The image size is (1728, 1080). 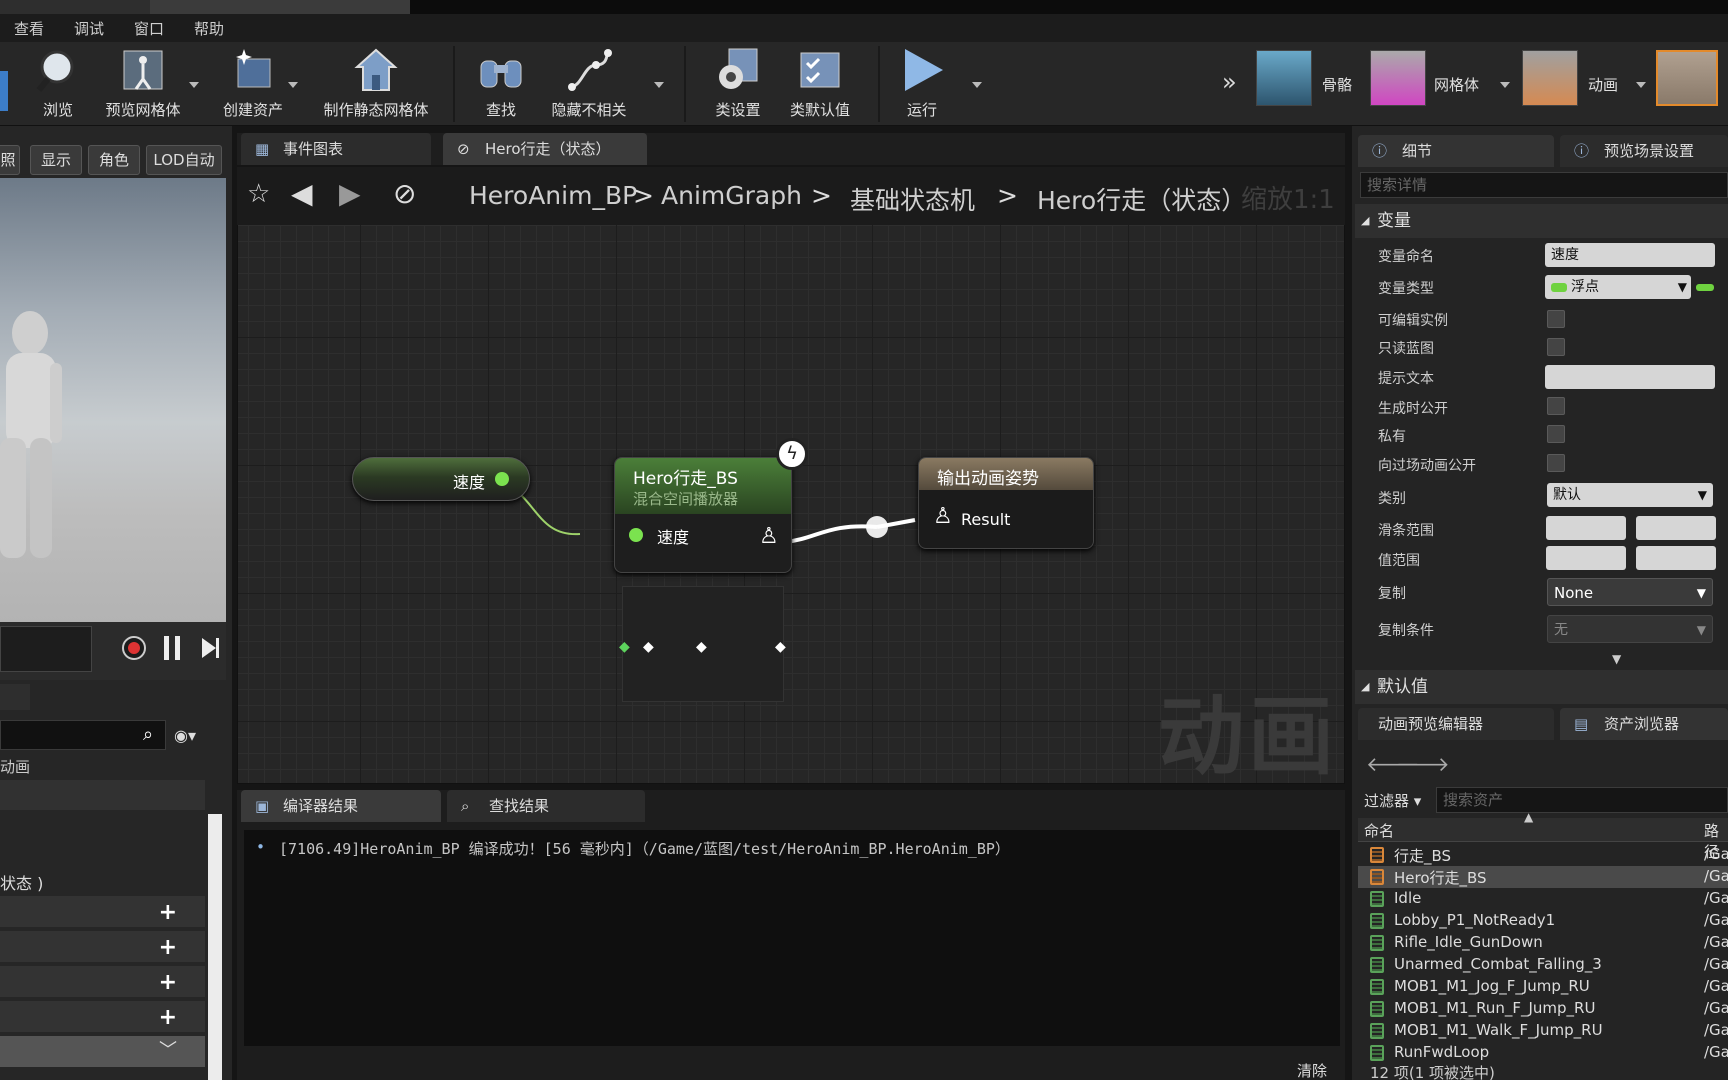 I want to click on default-value-section-header: ◢ 默认值, so click(x=1541, y=687).